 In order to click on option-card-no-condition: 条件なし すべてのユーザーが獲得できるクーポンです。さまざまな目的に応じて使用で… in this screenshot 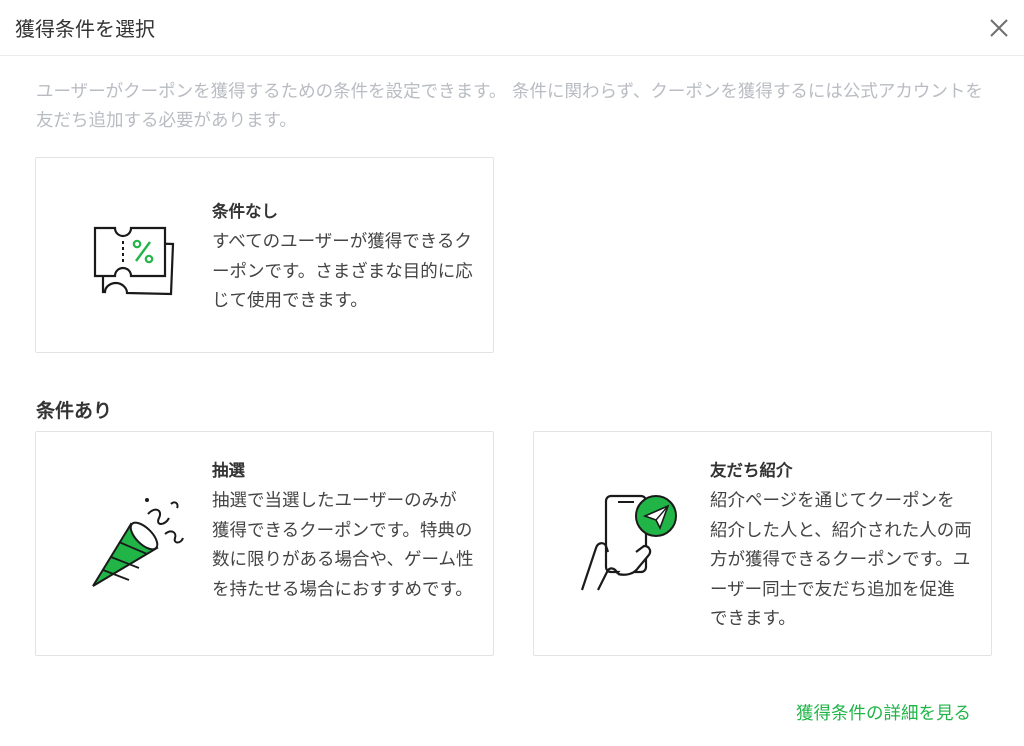, I will do `click(264, 255)`.